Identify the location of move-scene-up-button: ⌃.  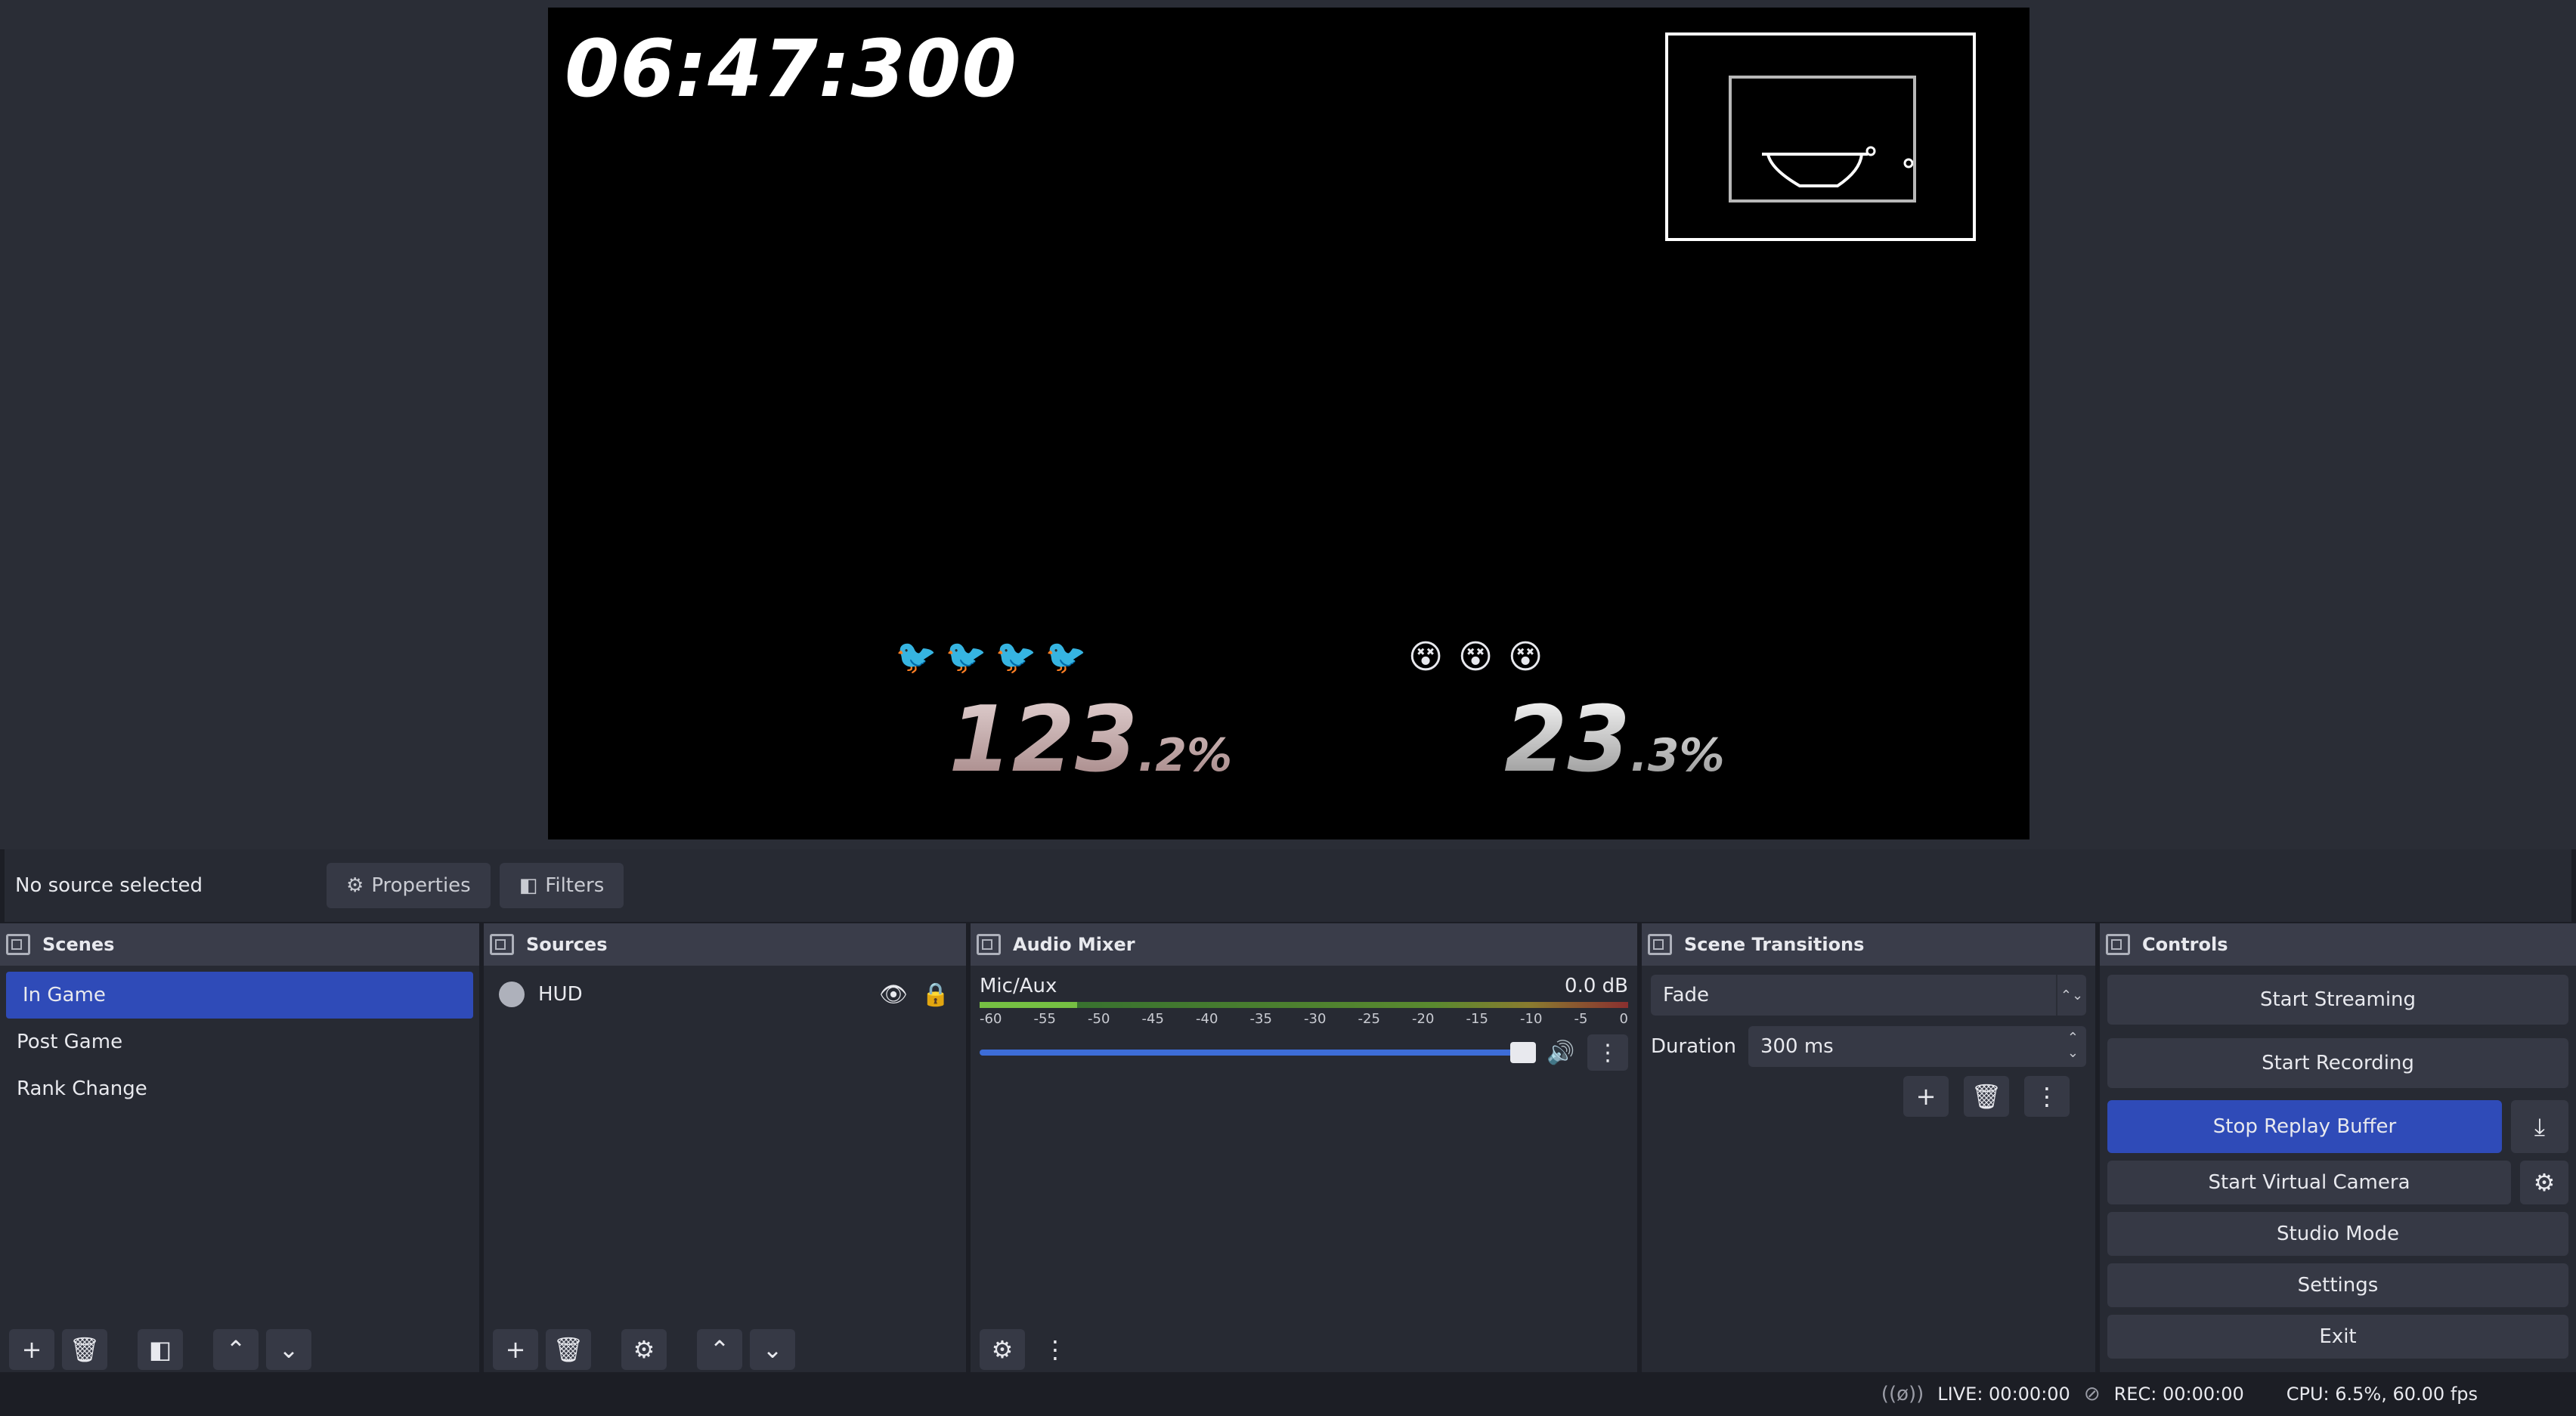
(236, 1349).